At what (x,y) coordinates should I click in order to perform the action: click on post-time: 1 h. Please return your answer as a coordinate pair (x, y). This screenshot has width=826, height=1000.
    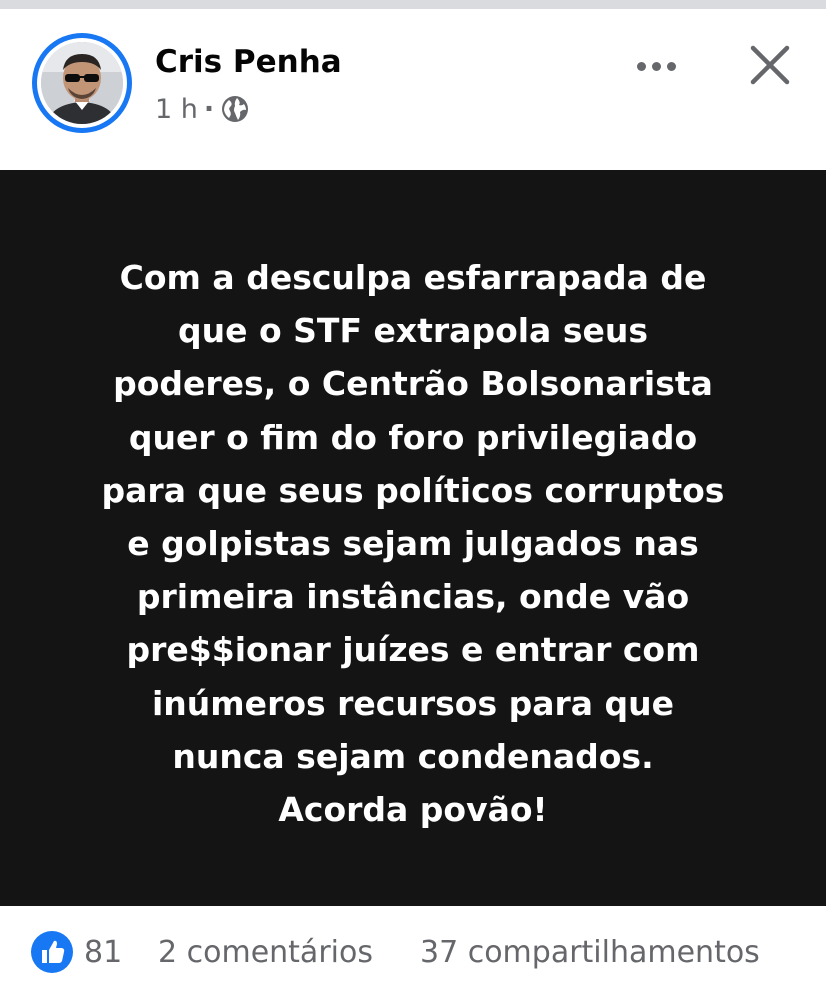
    Looking at the image, I should click on (176, 109).